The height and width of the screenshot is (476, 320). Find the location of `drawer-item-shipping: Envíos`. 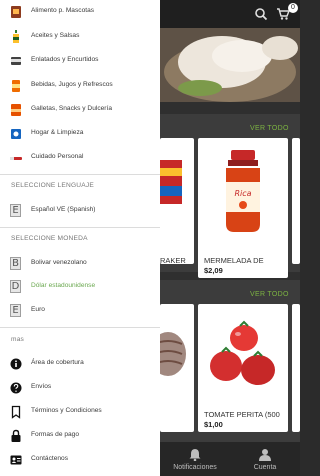

drawer-item-shipping: Envíos is located at coordinates (80, 388).